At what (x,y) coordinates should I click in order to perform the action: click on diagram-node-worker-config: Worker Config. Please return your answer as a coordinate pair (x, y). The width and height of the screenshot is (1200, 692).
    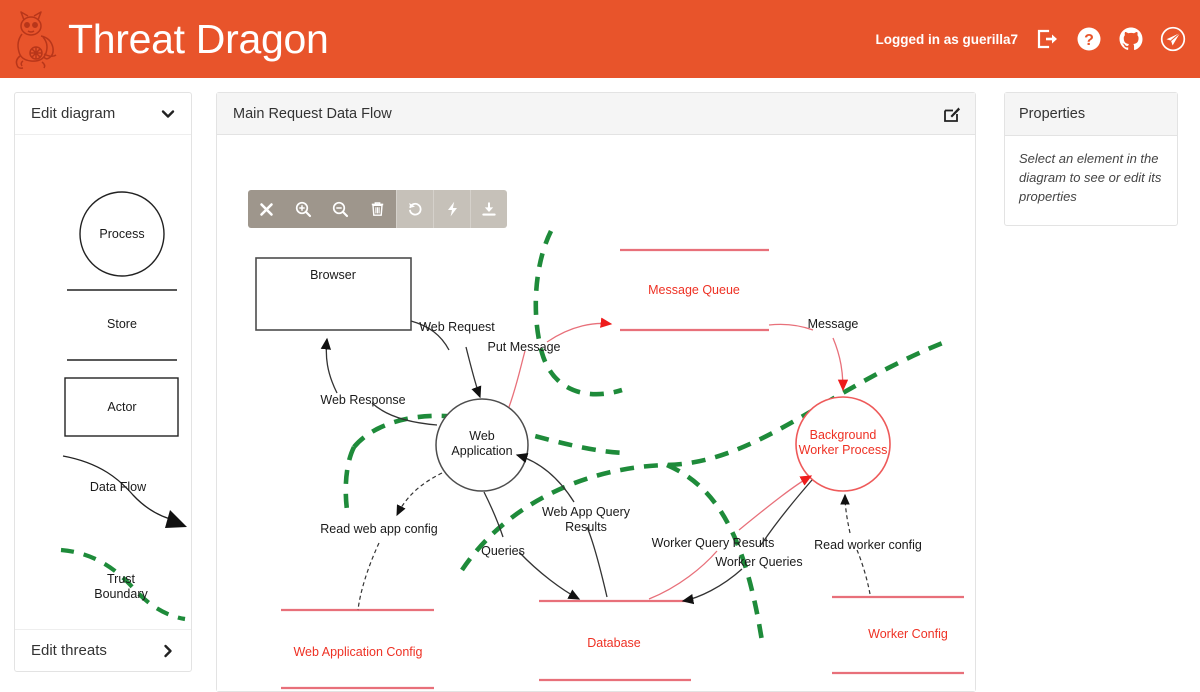
    Looking at the image, I should click on (898, 635).